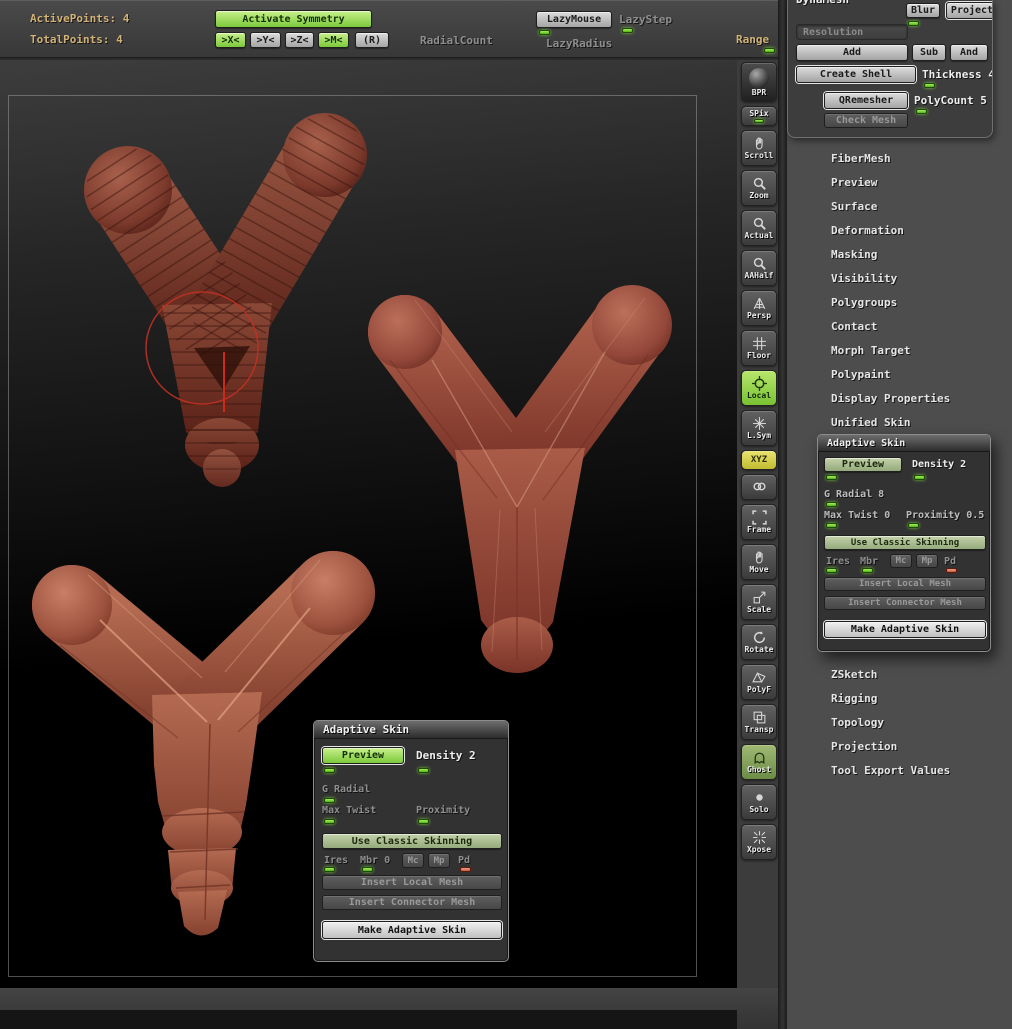 The width and height of the screenshot is (1012, 1029). What do you see at coordinates (443, 811) in the screenshot?
I see `proximity-slider: Proximity` at bounding box center [443, 811].